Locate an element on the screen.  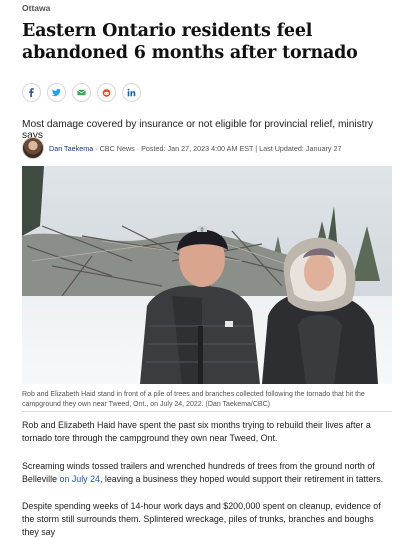
twitter-icon is located at coordinates (56, 92).